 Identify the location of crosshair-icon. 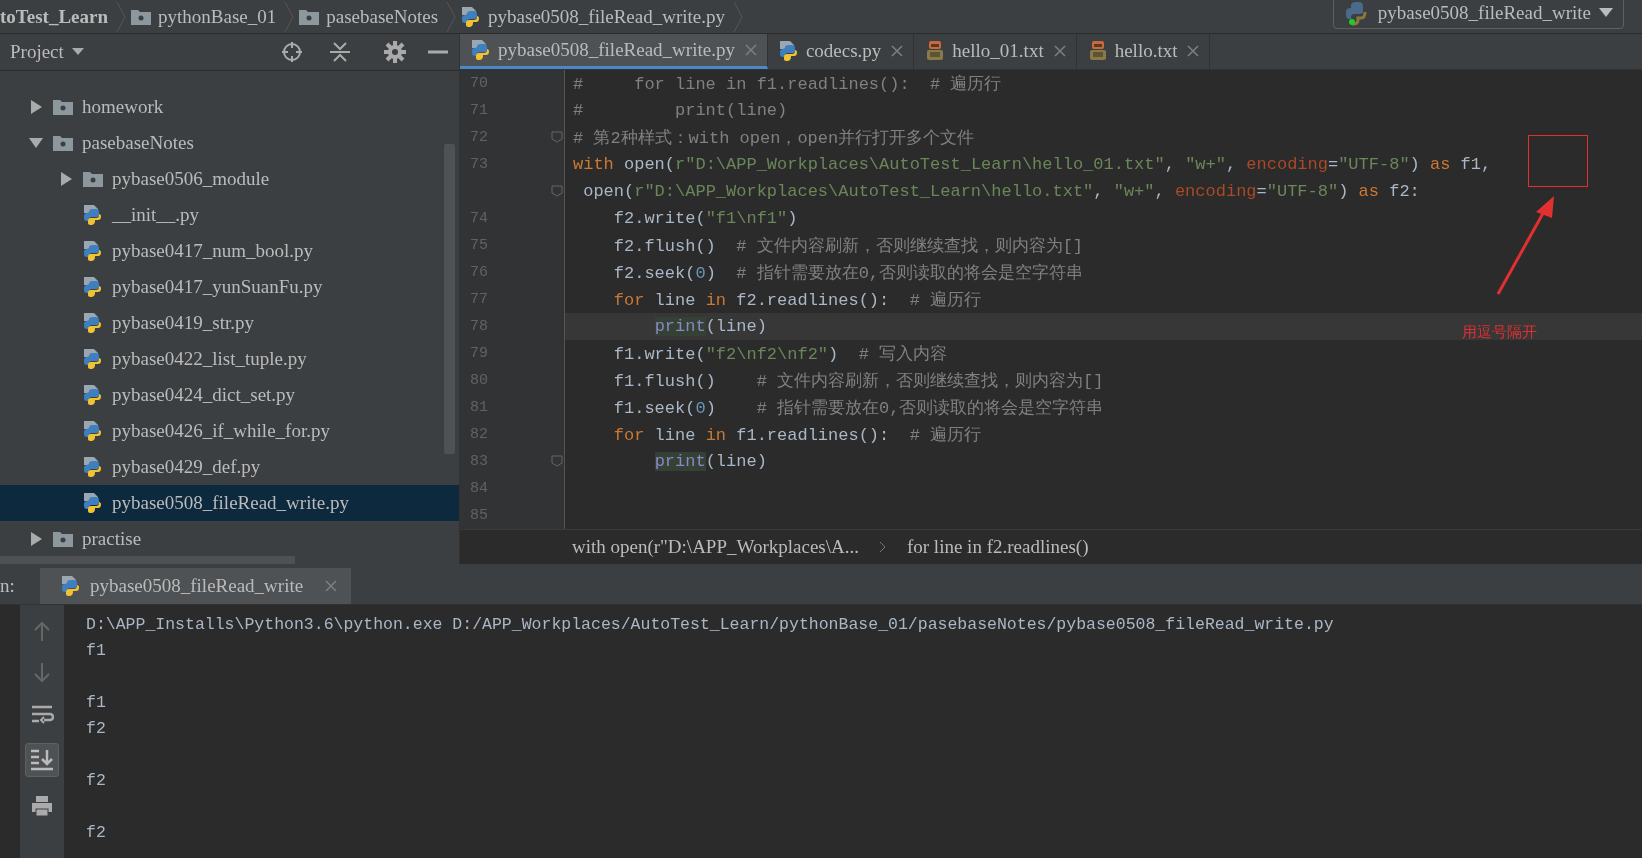
(292, 52).